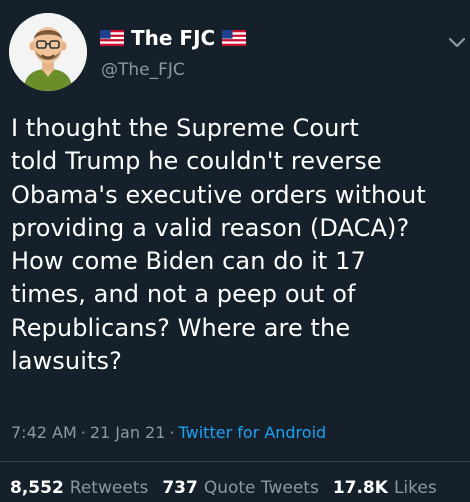 This screenshot has width=470, height=502. I want to click on author-name-row: The FJC, so click(173, 38).